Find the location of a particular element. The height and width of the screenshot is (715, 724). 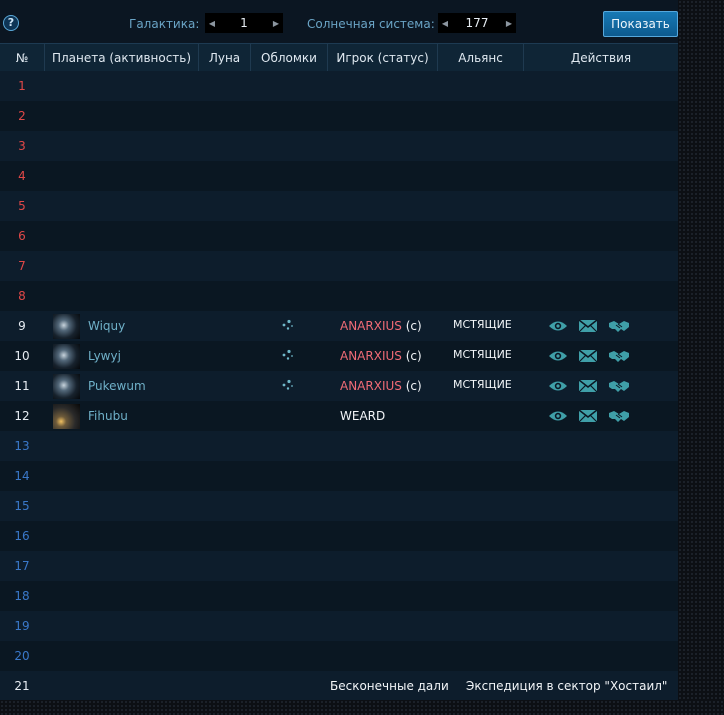

table-row: 12 Fihubu WEARD is located at coordinates (339, 416).